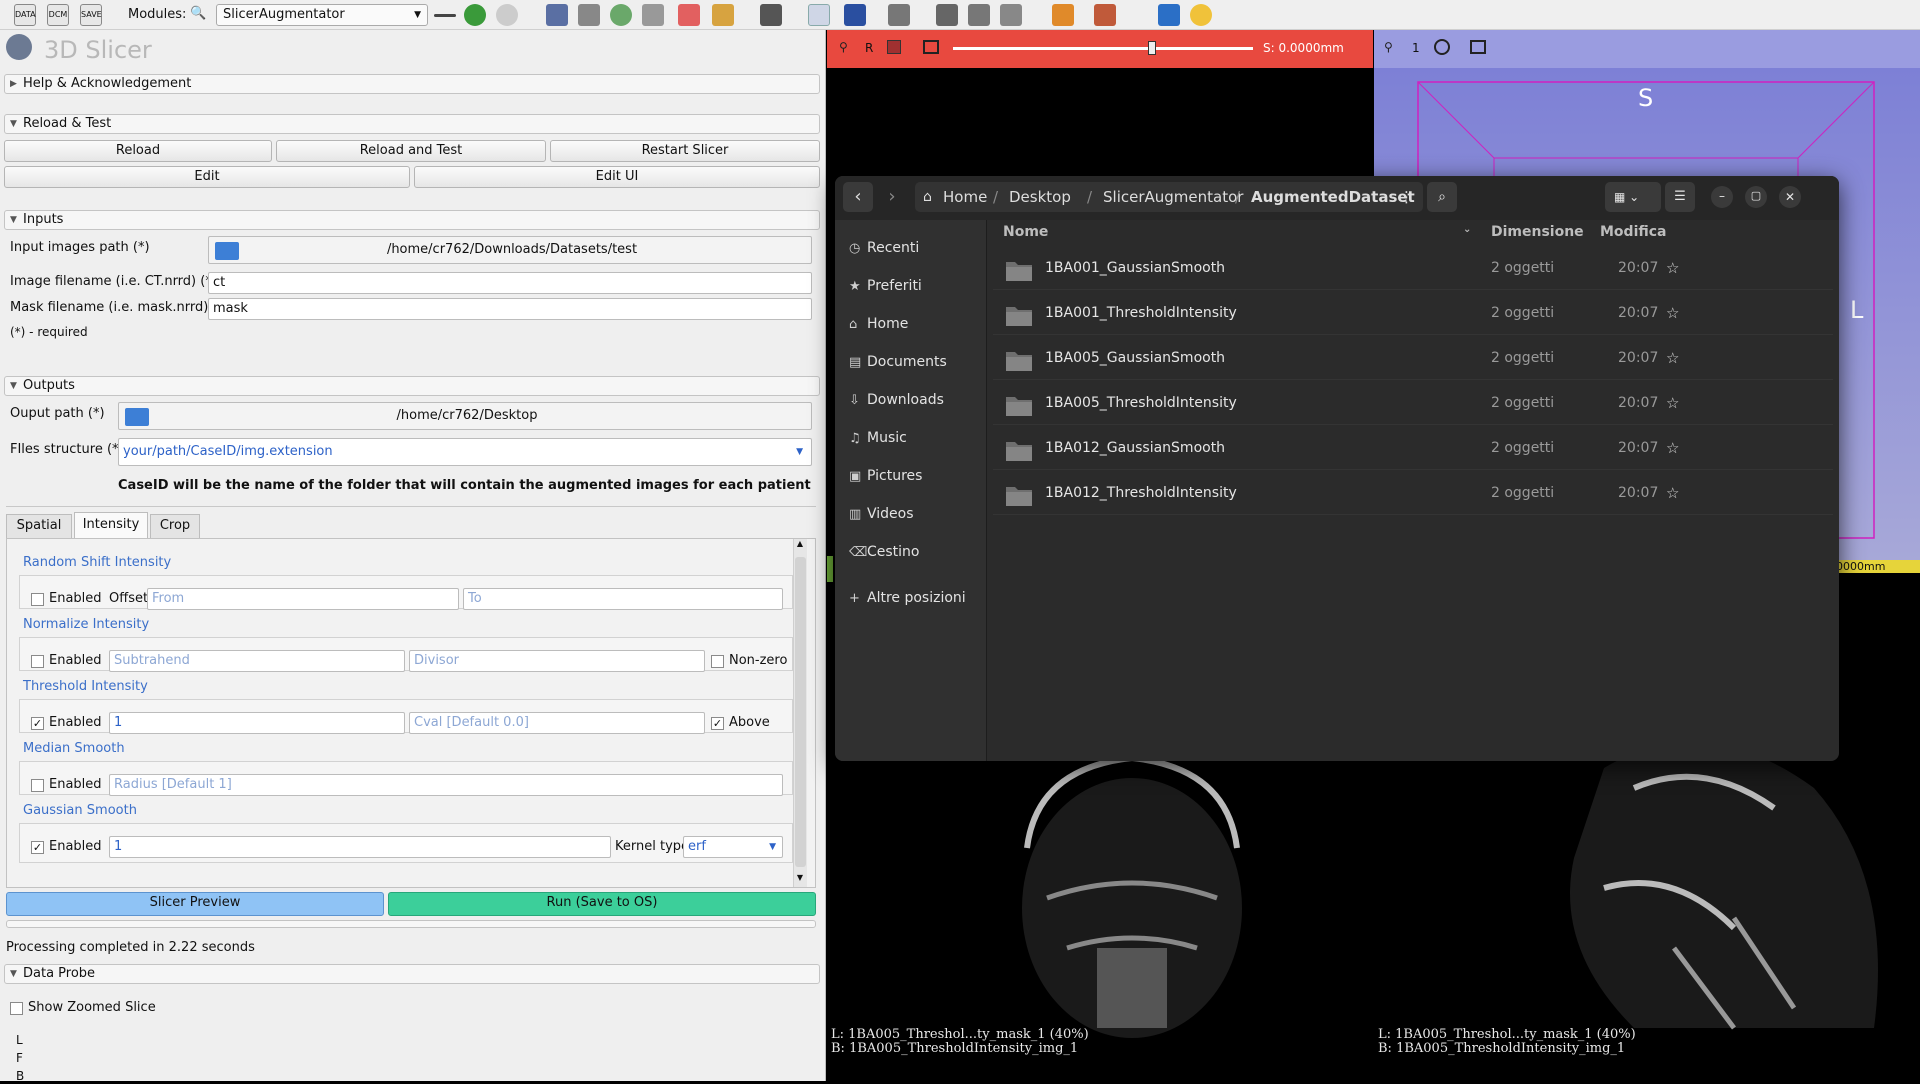 The width and height of the screenshot is (1920, 1084). I want to click on file-row: 1BA001_ThresholdIntensity 2 oggetti 20:07 ☆, so click(1413, 313).